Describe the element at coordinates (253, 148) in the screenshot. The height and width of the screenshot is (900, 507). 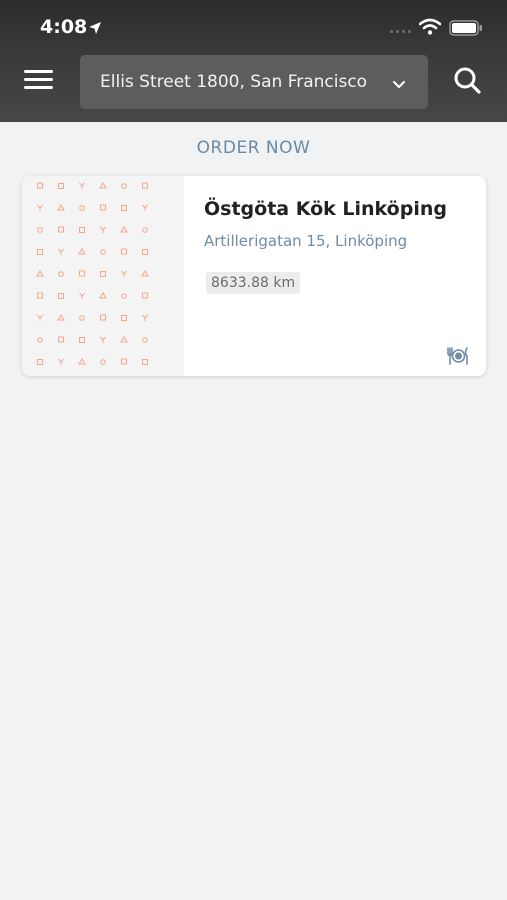
I see `section-title: ORDER NOW` at that location.